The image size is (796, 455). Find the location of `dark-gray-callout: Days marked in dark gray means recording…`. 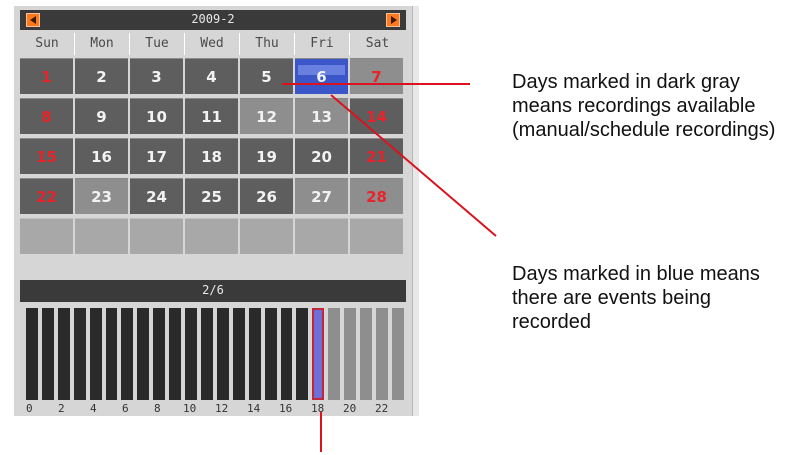

dark-gray-callout: Days marked in dark gray means recording… is located at coordinates (644, 106).